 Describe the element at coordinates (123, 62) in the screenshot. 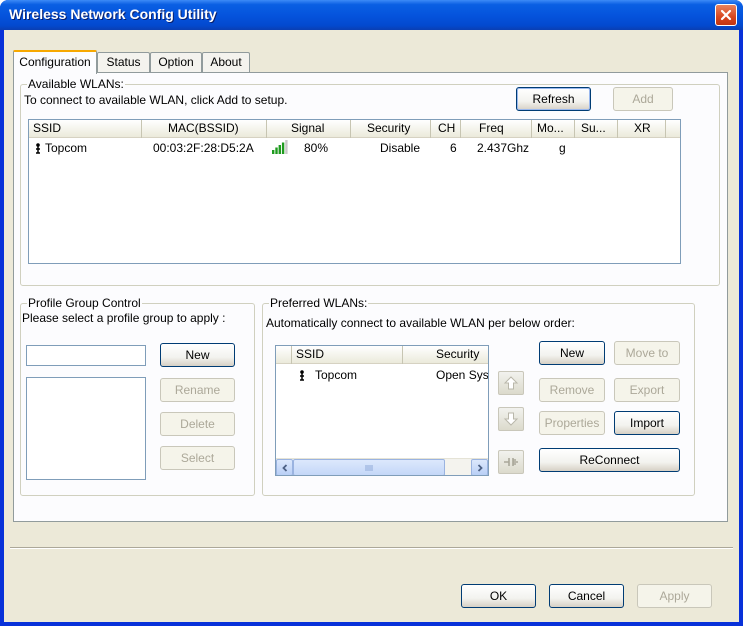

I see `tab-status: Status` at that location.